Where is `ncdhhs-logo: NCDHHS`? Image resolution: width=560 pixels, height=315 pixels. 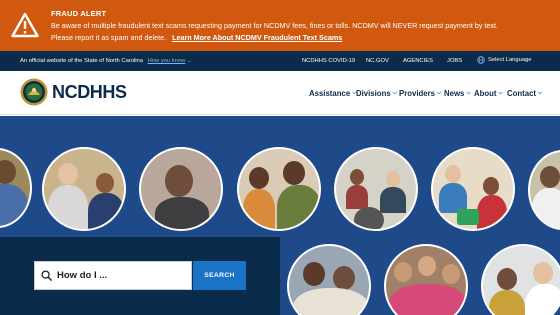 ncdhhs-logo: NCDHHS is located at coordinates (73, 92).